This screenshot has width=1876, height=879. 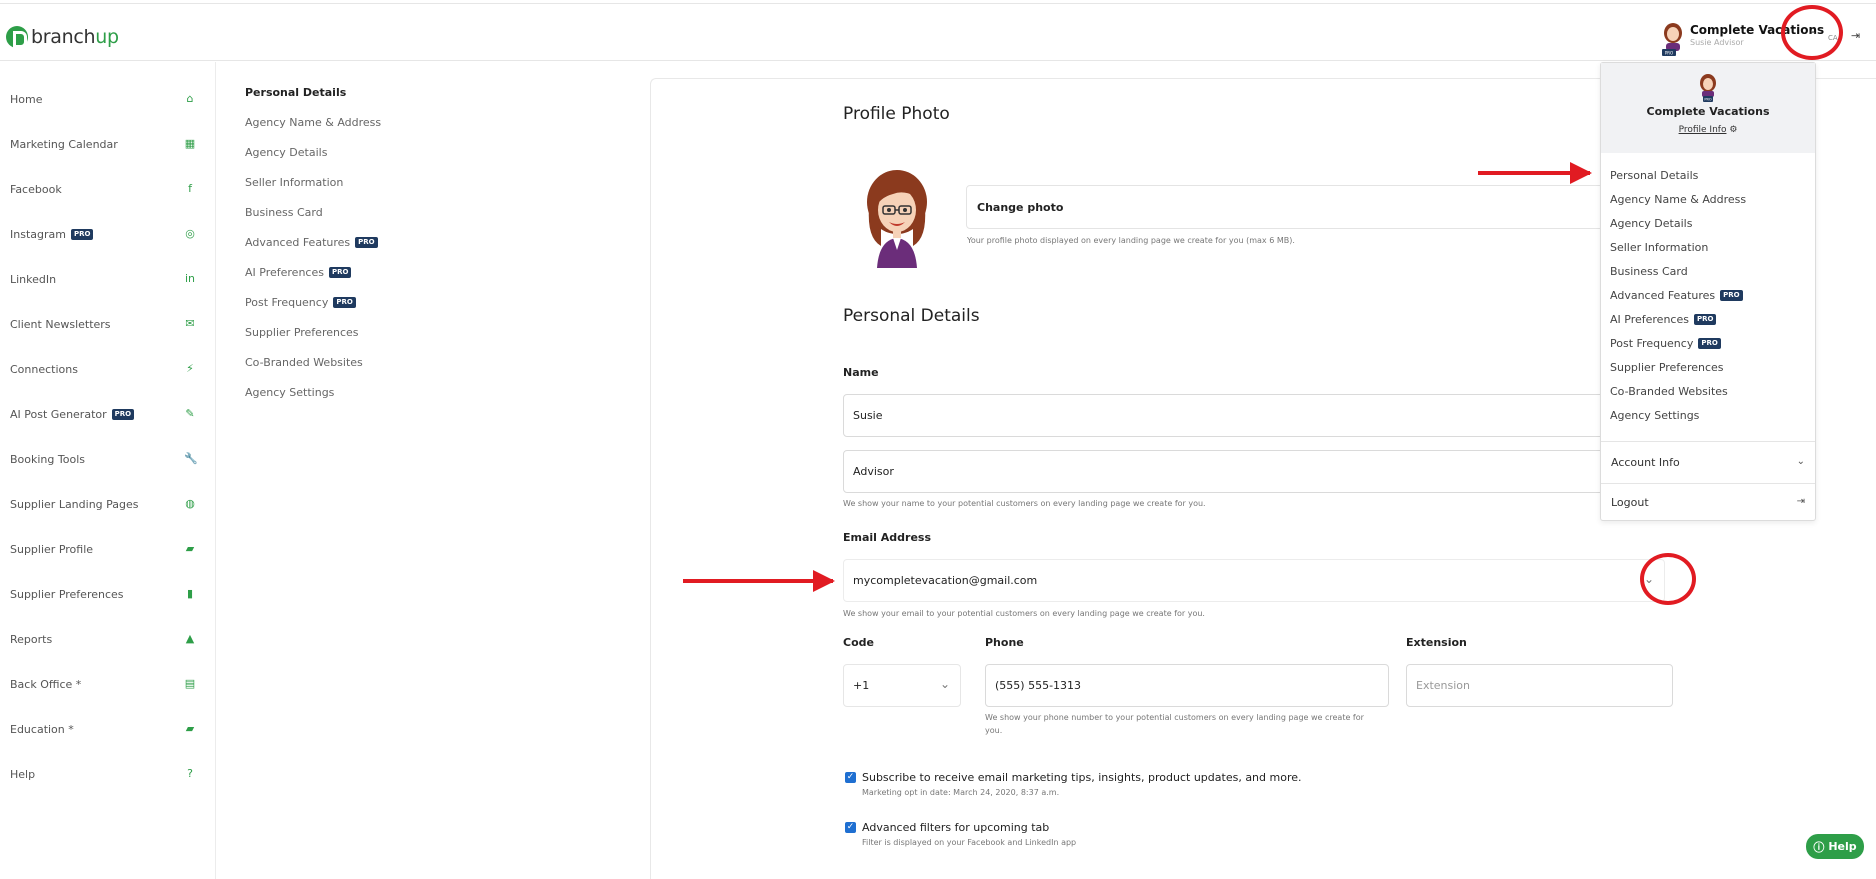 What do you see at coordinates (108, 369) in the screenshot?
I see `sidebar-item: Connections ⚡` at bounding box center [108, 369].